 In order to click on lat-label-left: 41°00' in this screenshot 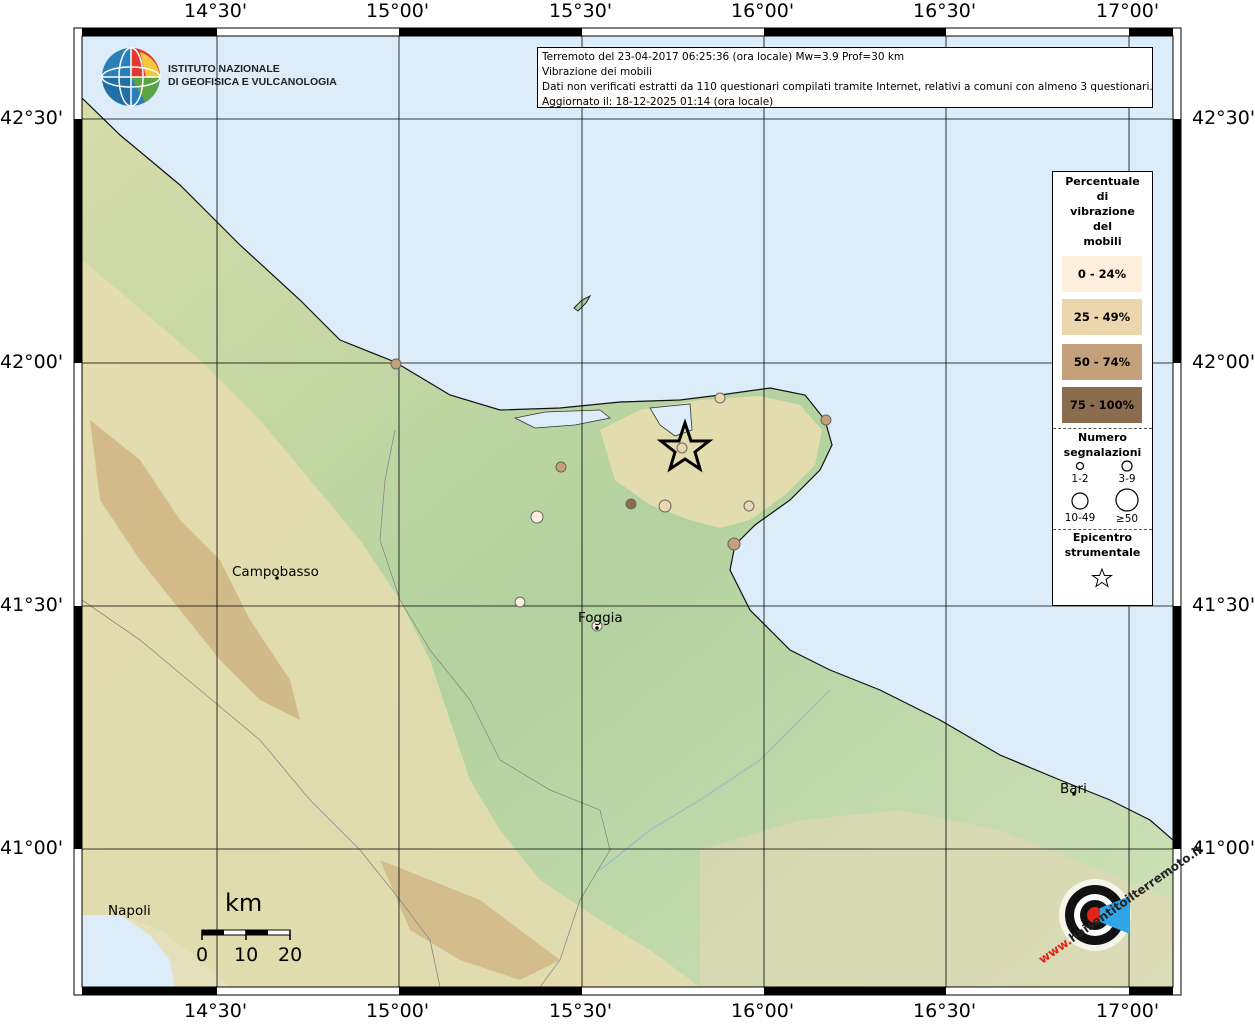, I will do `click(32, 848)`.